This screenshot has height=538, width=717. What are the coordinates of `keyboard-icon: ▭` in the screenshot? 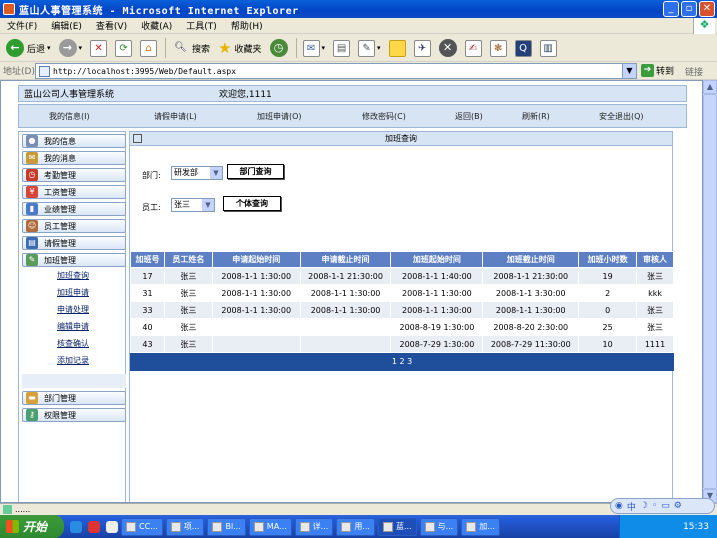 It's located at (665, 506).